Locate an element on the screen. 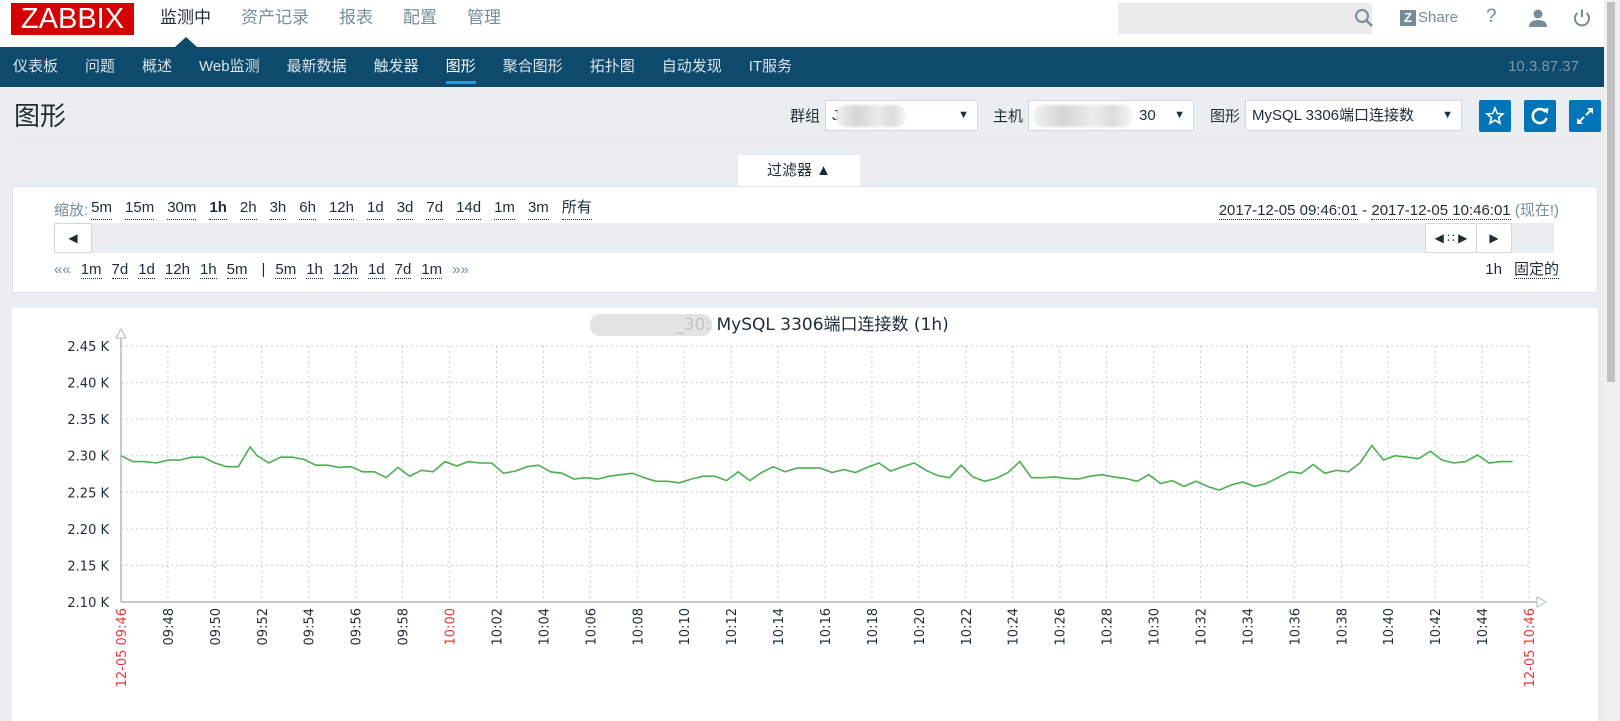  help-icon: ? is located at coordinates (1491, 17).